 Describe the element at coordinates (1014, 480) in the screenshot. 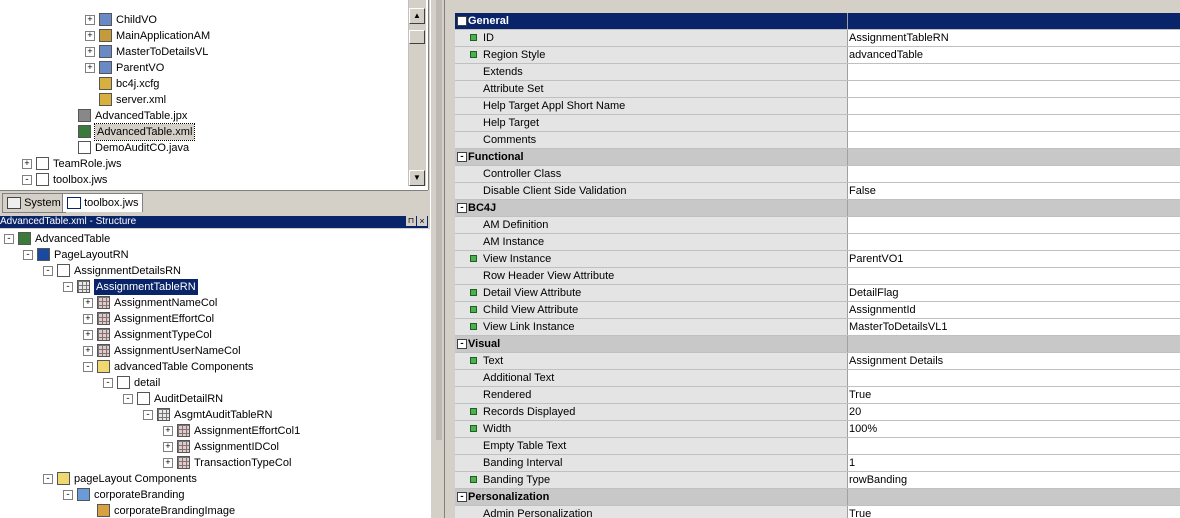

I see `property-value: rowBanding` at that location.